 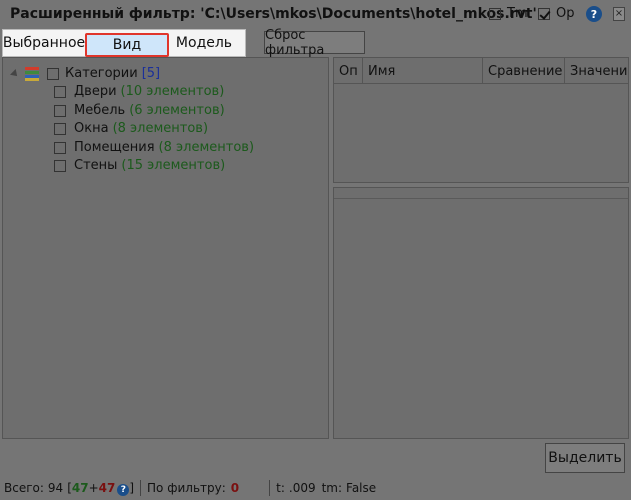 I want to click on t-label: t:, so click(x=280, y=488).